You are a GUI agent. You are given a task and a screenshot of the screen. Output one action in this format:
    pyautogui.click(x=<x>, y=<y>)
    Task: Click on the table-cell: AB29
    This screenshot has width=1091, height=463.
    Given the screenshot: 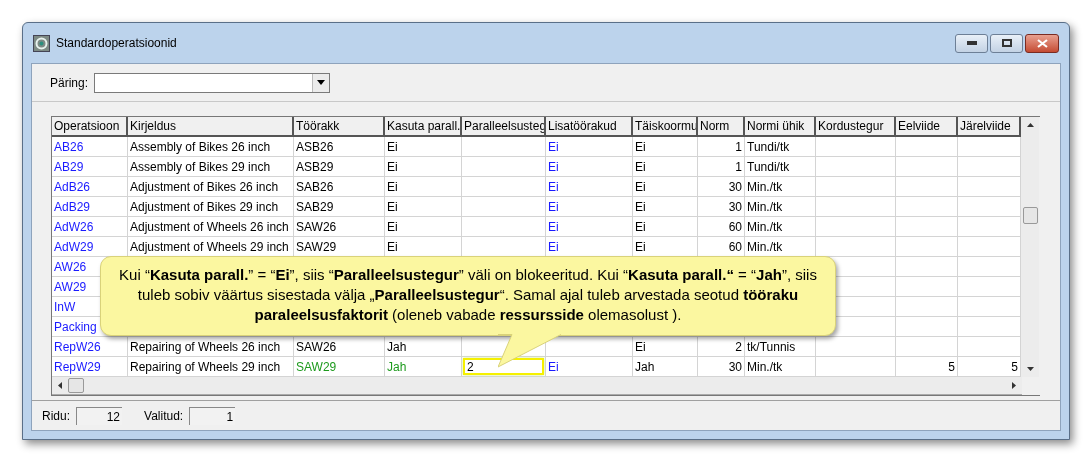 What is the action you would take?
    pyautogui.click(x=90, y=167)
    